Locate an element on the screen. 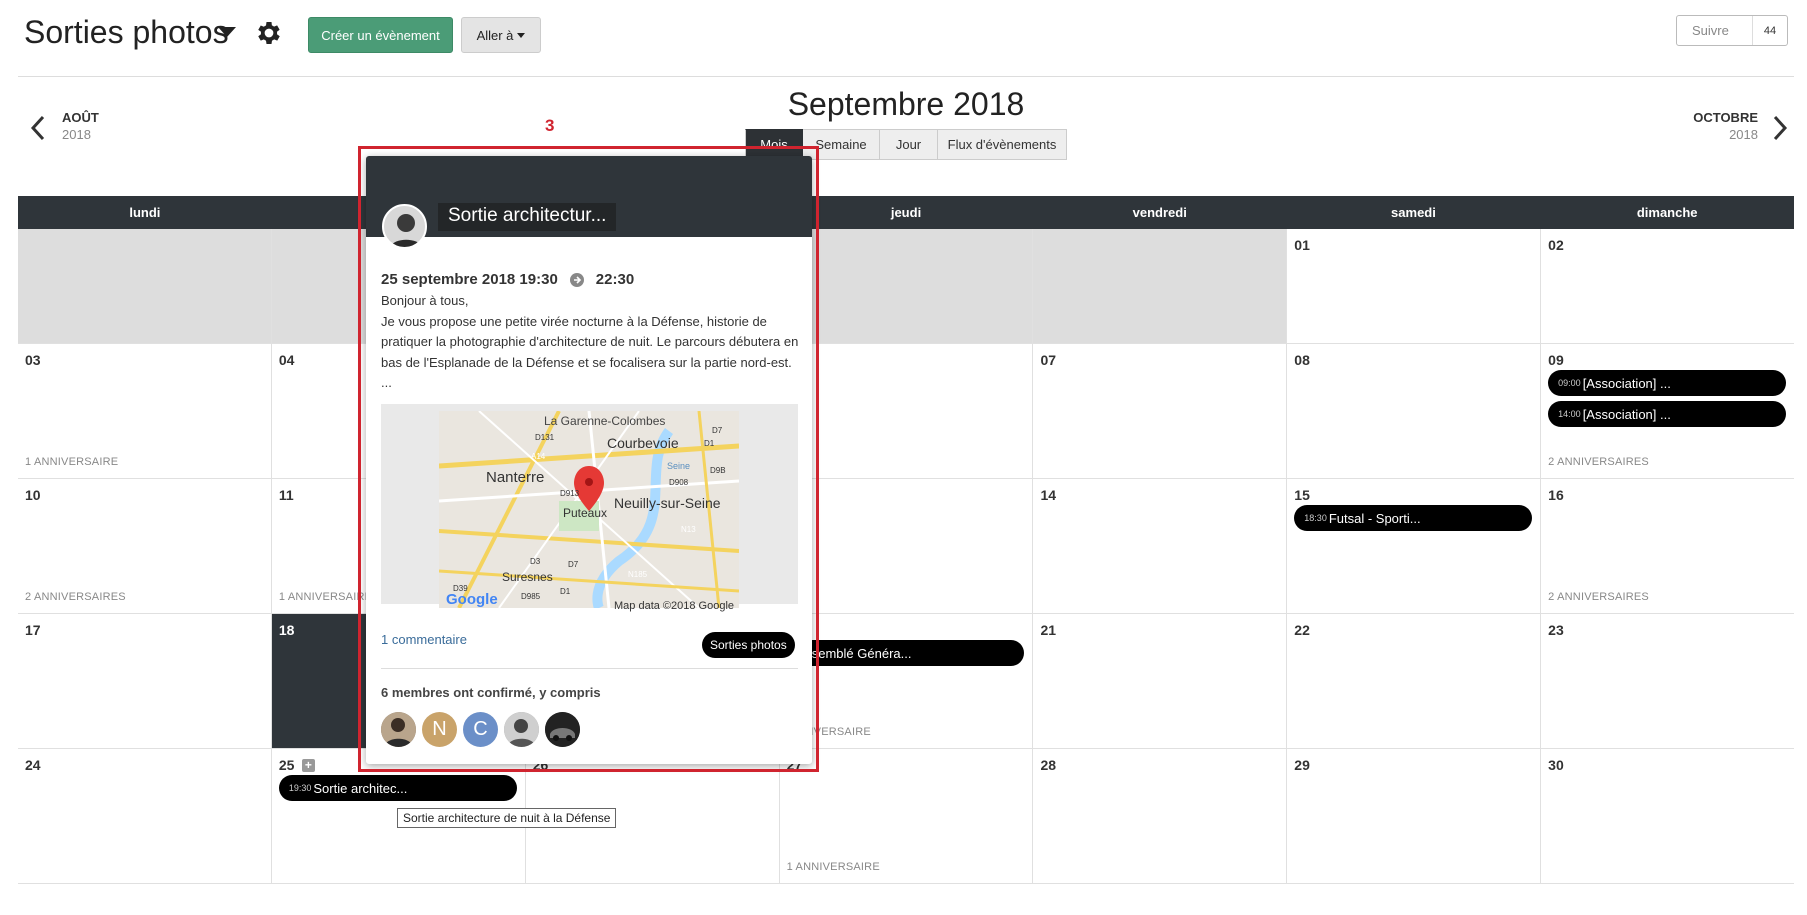  day-number: 08 is located at coordinates (1302, 360).